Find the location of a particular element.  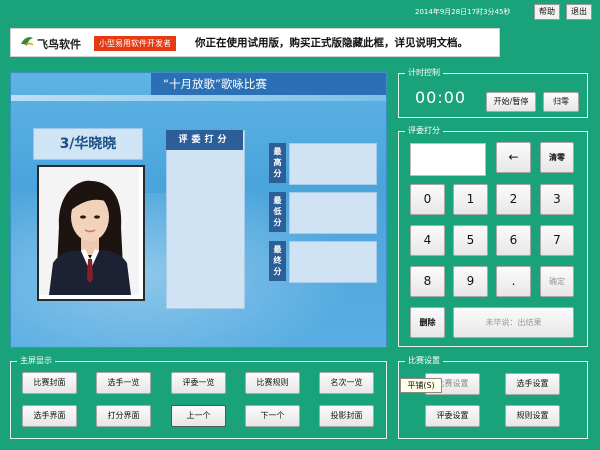

next-button: 下一个 is located at coordinates (272, 416).